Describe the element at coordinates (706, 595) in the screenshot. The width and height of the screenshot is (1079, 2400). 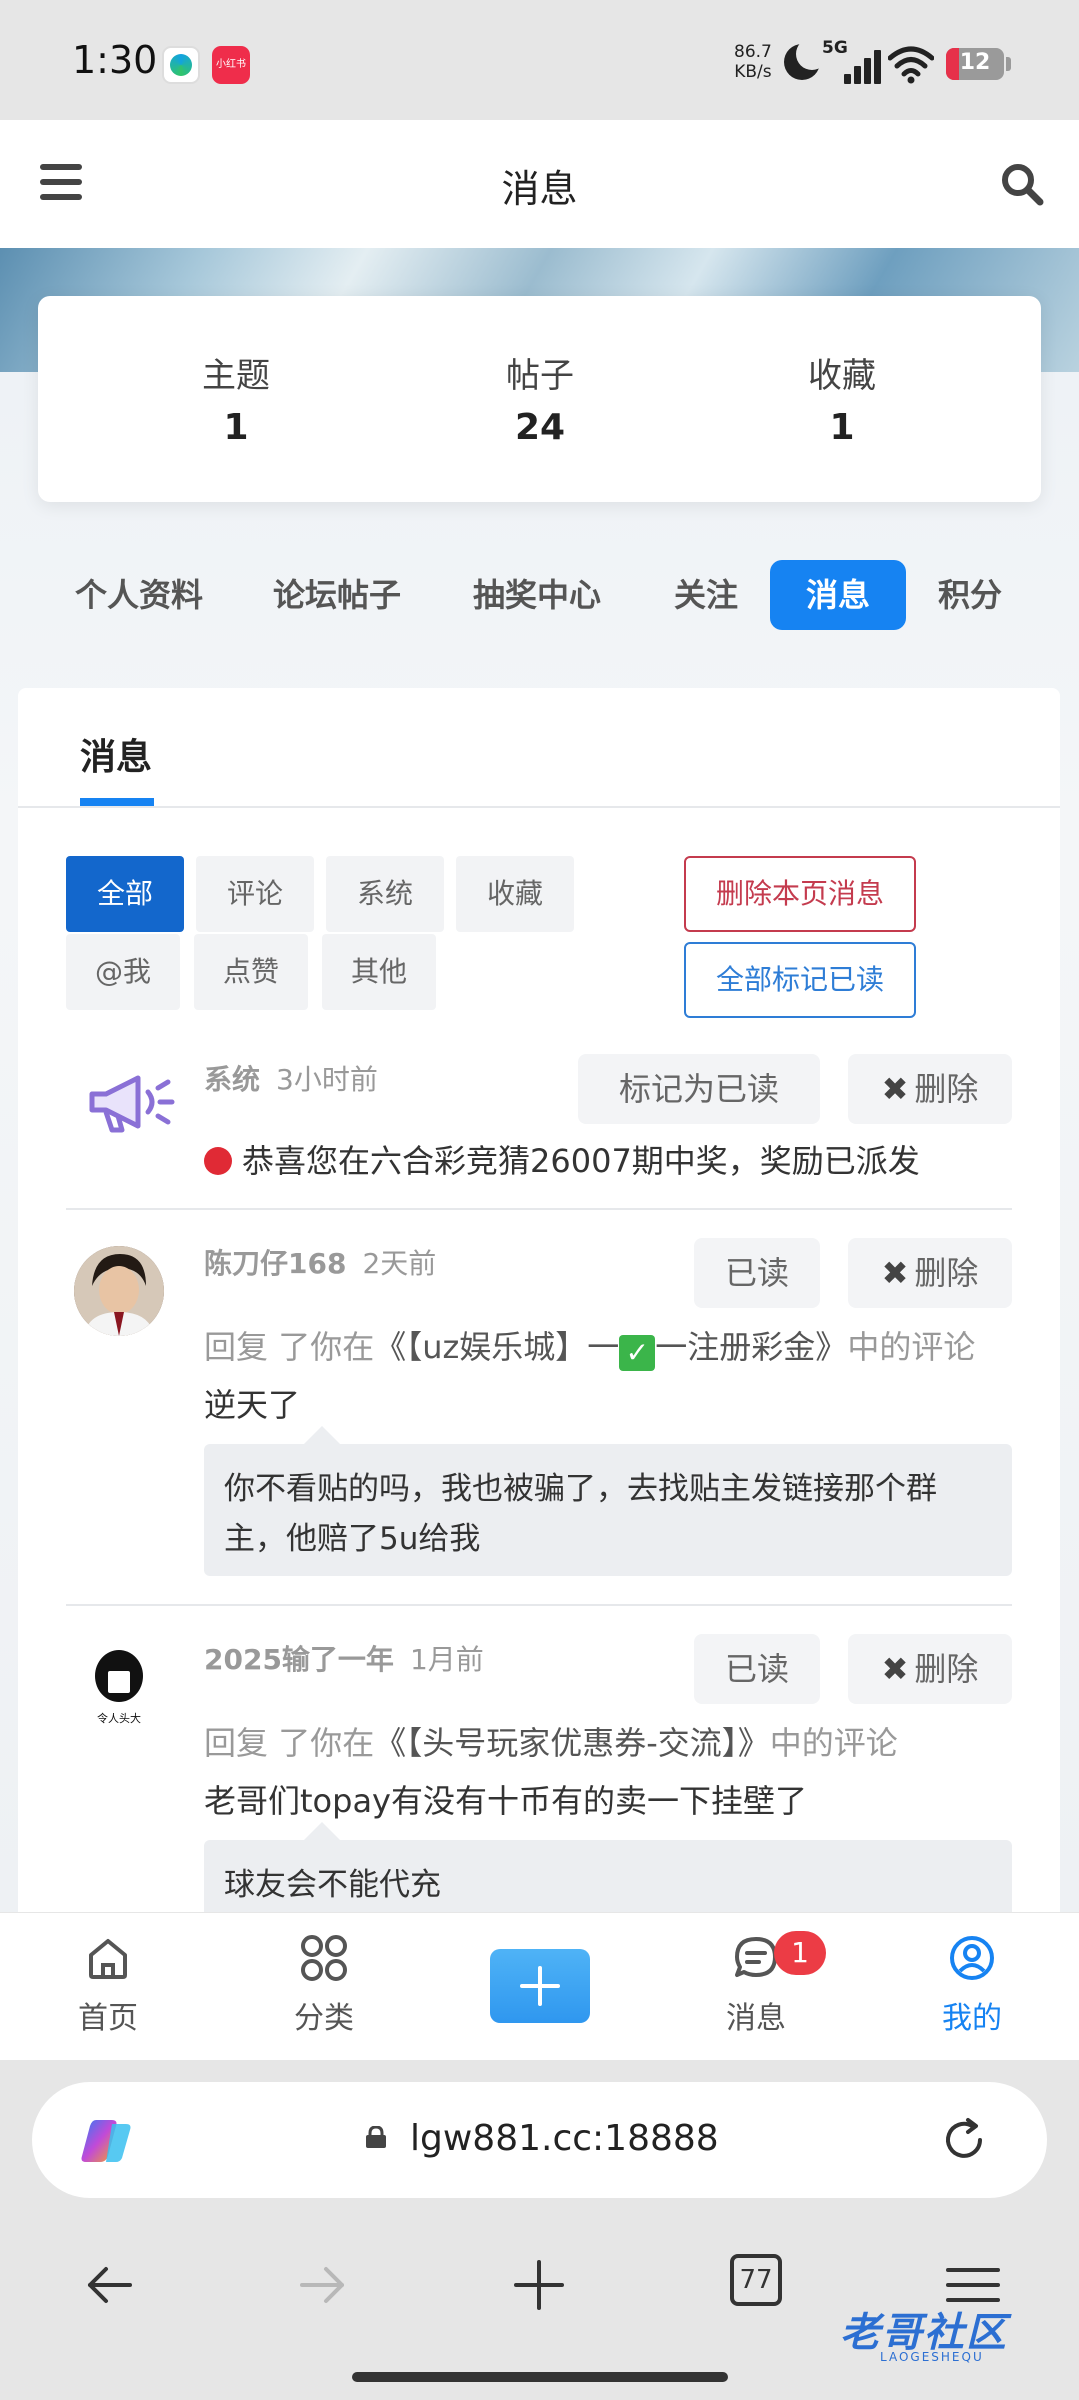
I see `tab-follow: 关注` at that location.